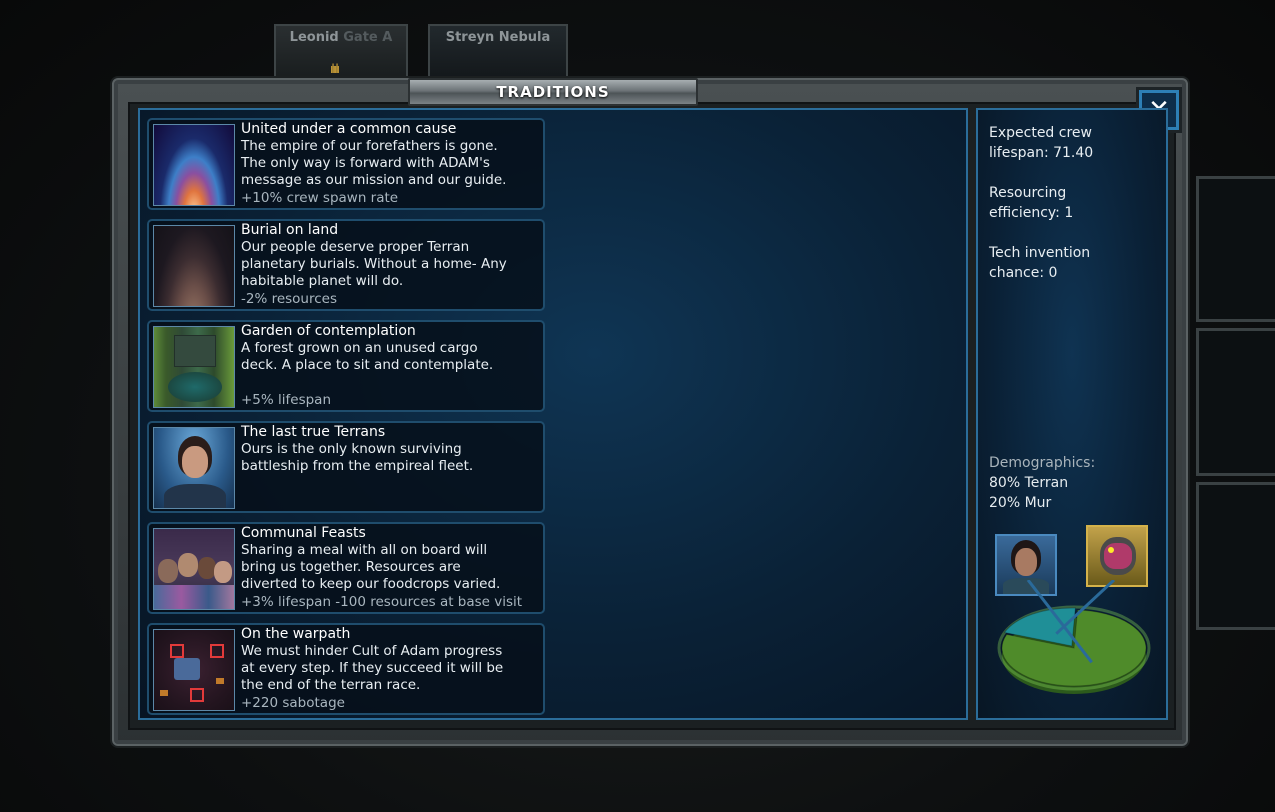  What do you see at coordinates (194, 468) in the screenshot?
I see `terran-officer-portrait` at bounding box center [194, 468].